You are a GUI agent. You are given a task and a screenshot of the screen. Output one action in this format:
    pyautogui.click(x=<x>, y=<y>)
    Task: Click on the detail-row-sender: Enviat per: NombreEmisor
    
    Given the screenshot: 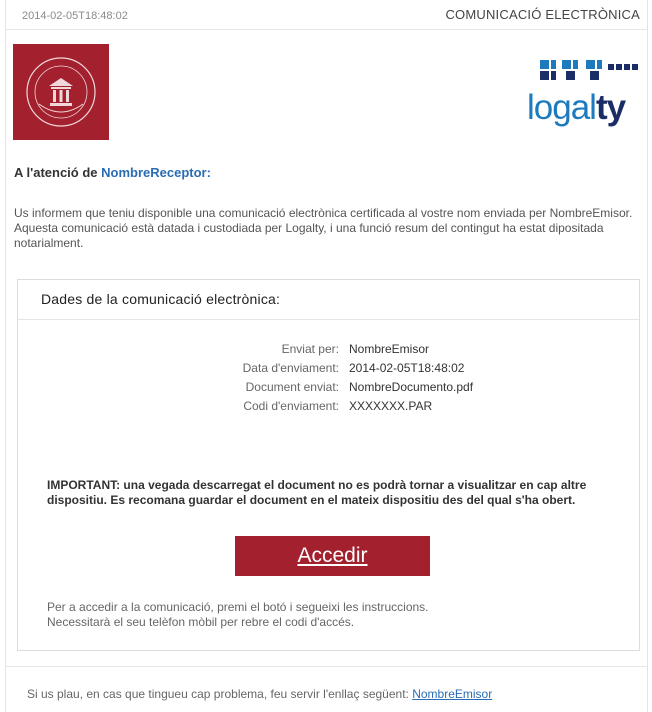 What is the action you would take?
    pyautogui.click(x=328, y=351)
    